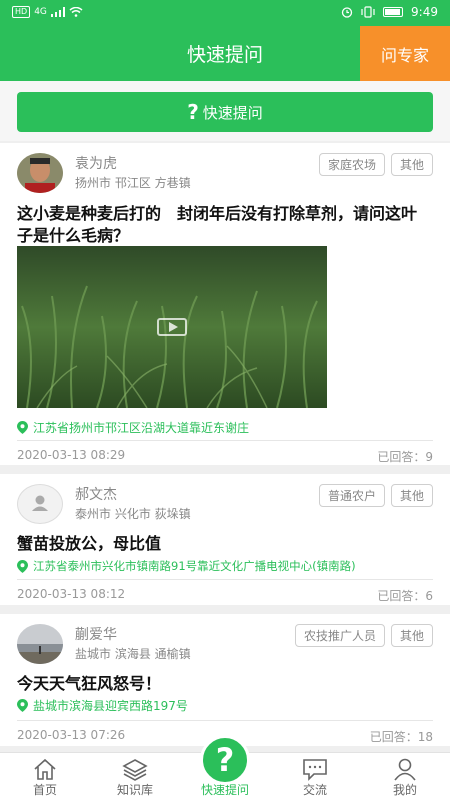  I want to click on ask-expert-button: 问专家, so click(405, 53).